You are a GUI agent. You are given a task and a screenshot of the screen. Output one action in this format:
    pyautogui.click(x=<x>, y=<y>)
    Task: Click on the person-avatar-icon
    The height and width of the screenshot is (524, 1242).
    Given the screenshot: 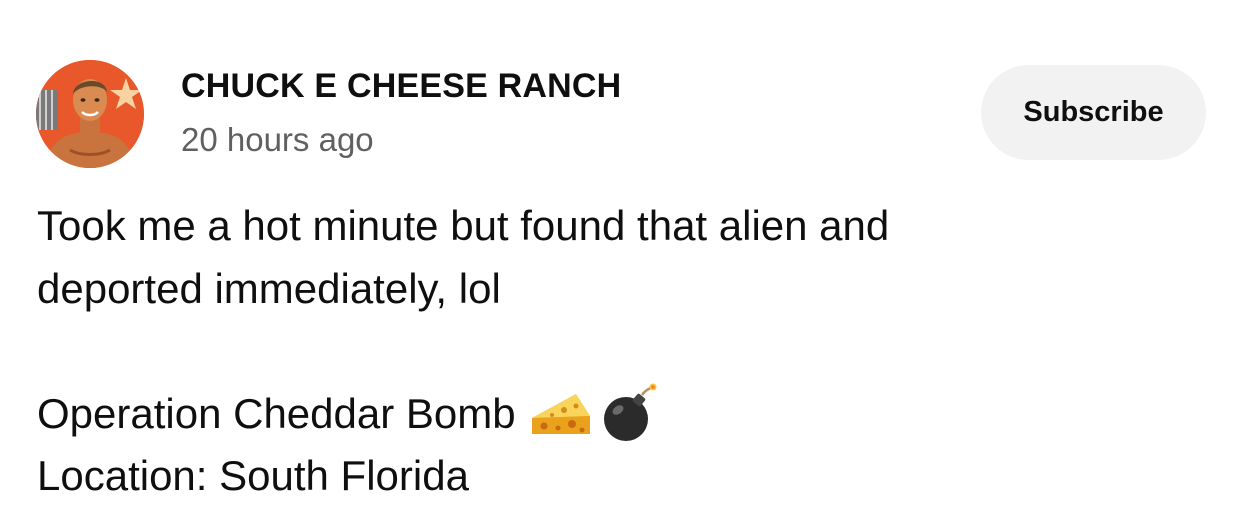 What is the action you would take?
    pyautogui.click(x=90, y=114)
    